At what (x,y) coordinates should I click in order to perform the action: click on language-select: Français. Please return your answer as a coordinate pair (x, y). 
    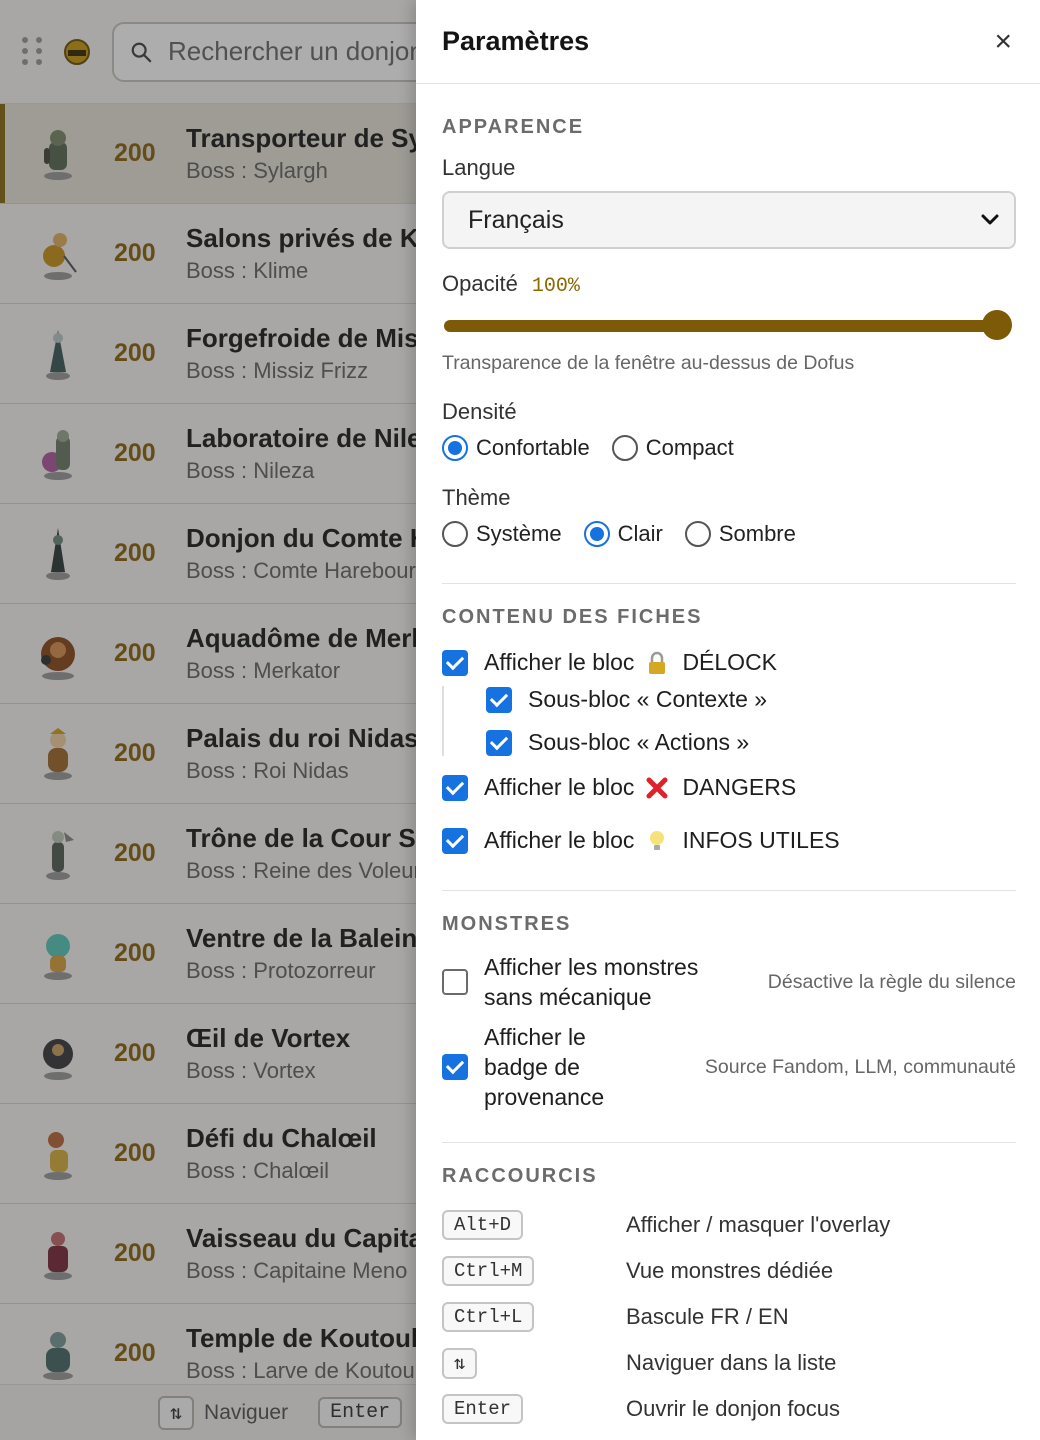
    Looking at the image, I should click on (729, 220).